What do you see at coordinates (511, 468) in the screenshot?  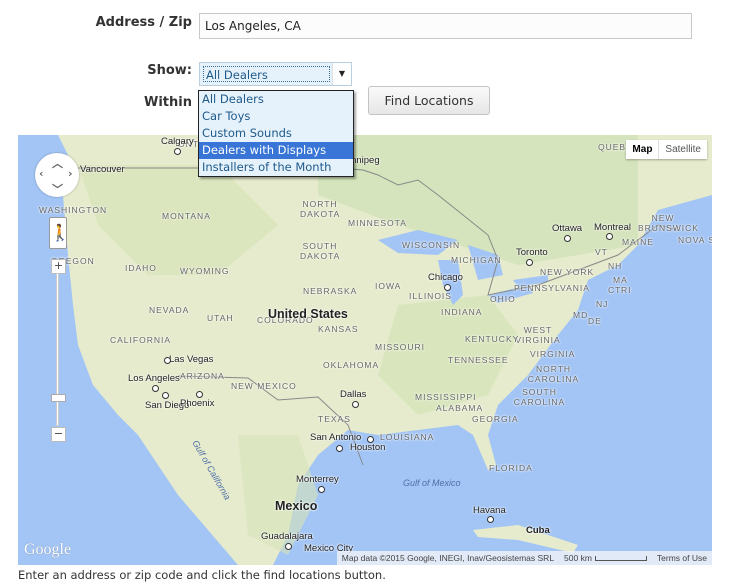 I see `map-label-region: FLORIDA` at bounding box center [511, 468].